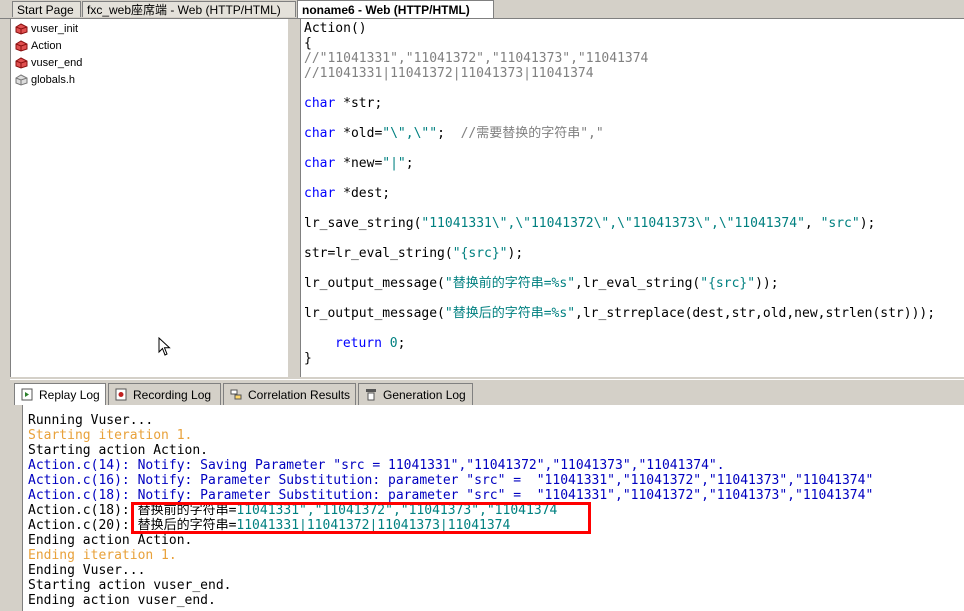 The width and height of the screenshot is (964, 611). I want to click on tab-fxc-web: fxc_web座席端 - Web (HTTP/HTML), so click(189, 9).